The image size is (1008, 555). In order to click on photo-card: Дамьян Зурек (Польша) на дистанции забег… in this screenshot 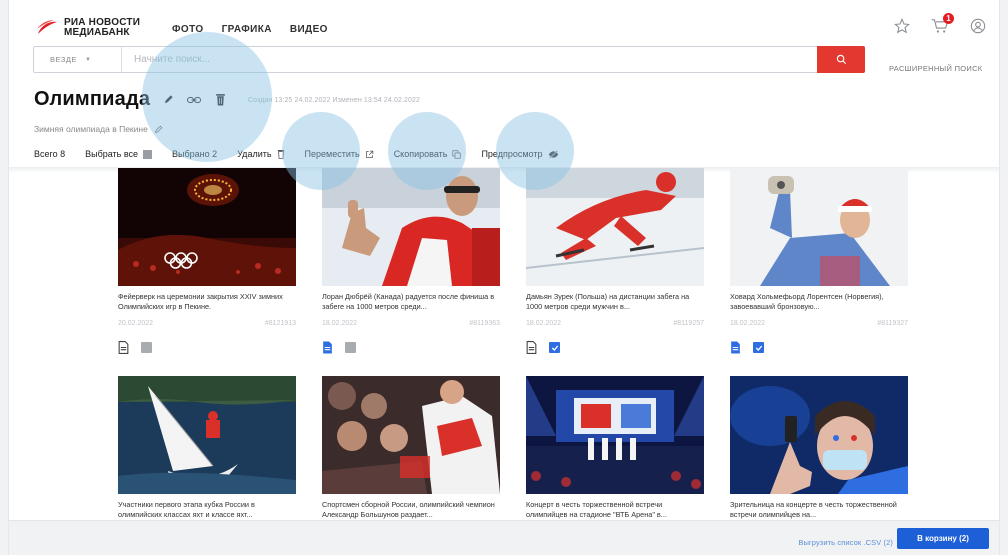, I will do `click(615, 261)`.